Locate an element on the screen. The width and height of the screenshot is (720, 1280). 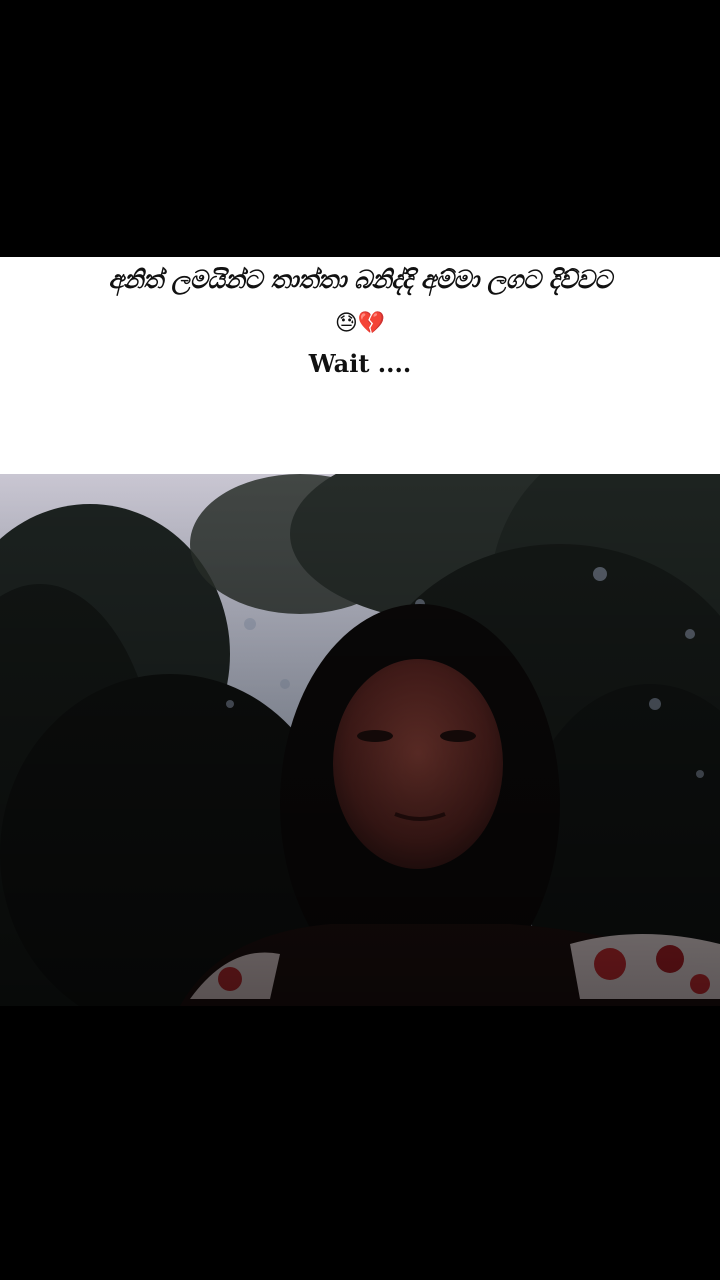
caption-emojis: 😓💔 is located at coordinates (360, 323).